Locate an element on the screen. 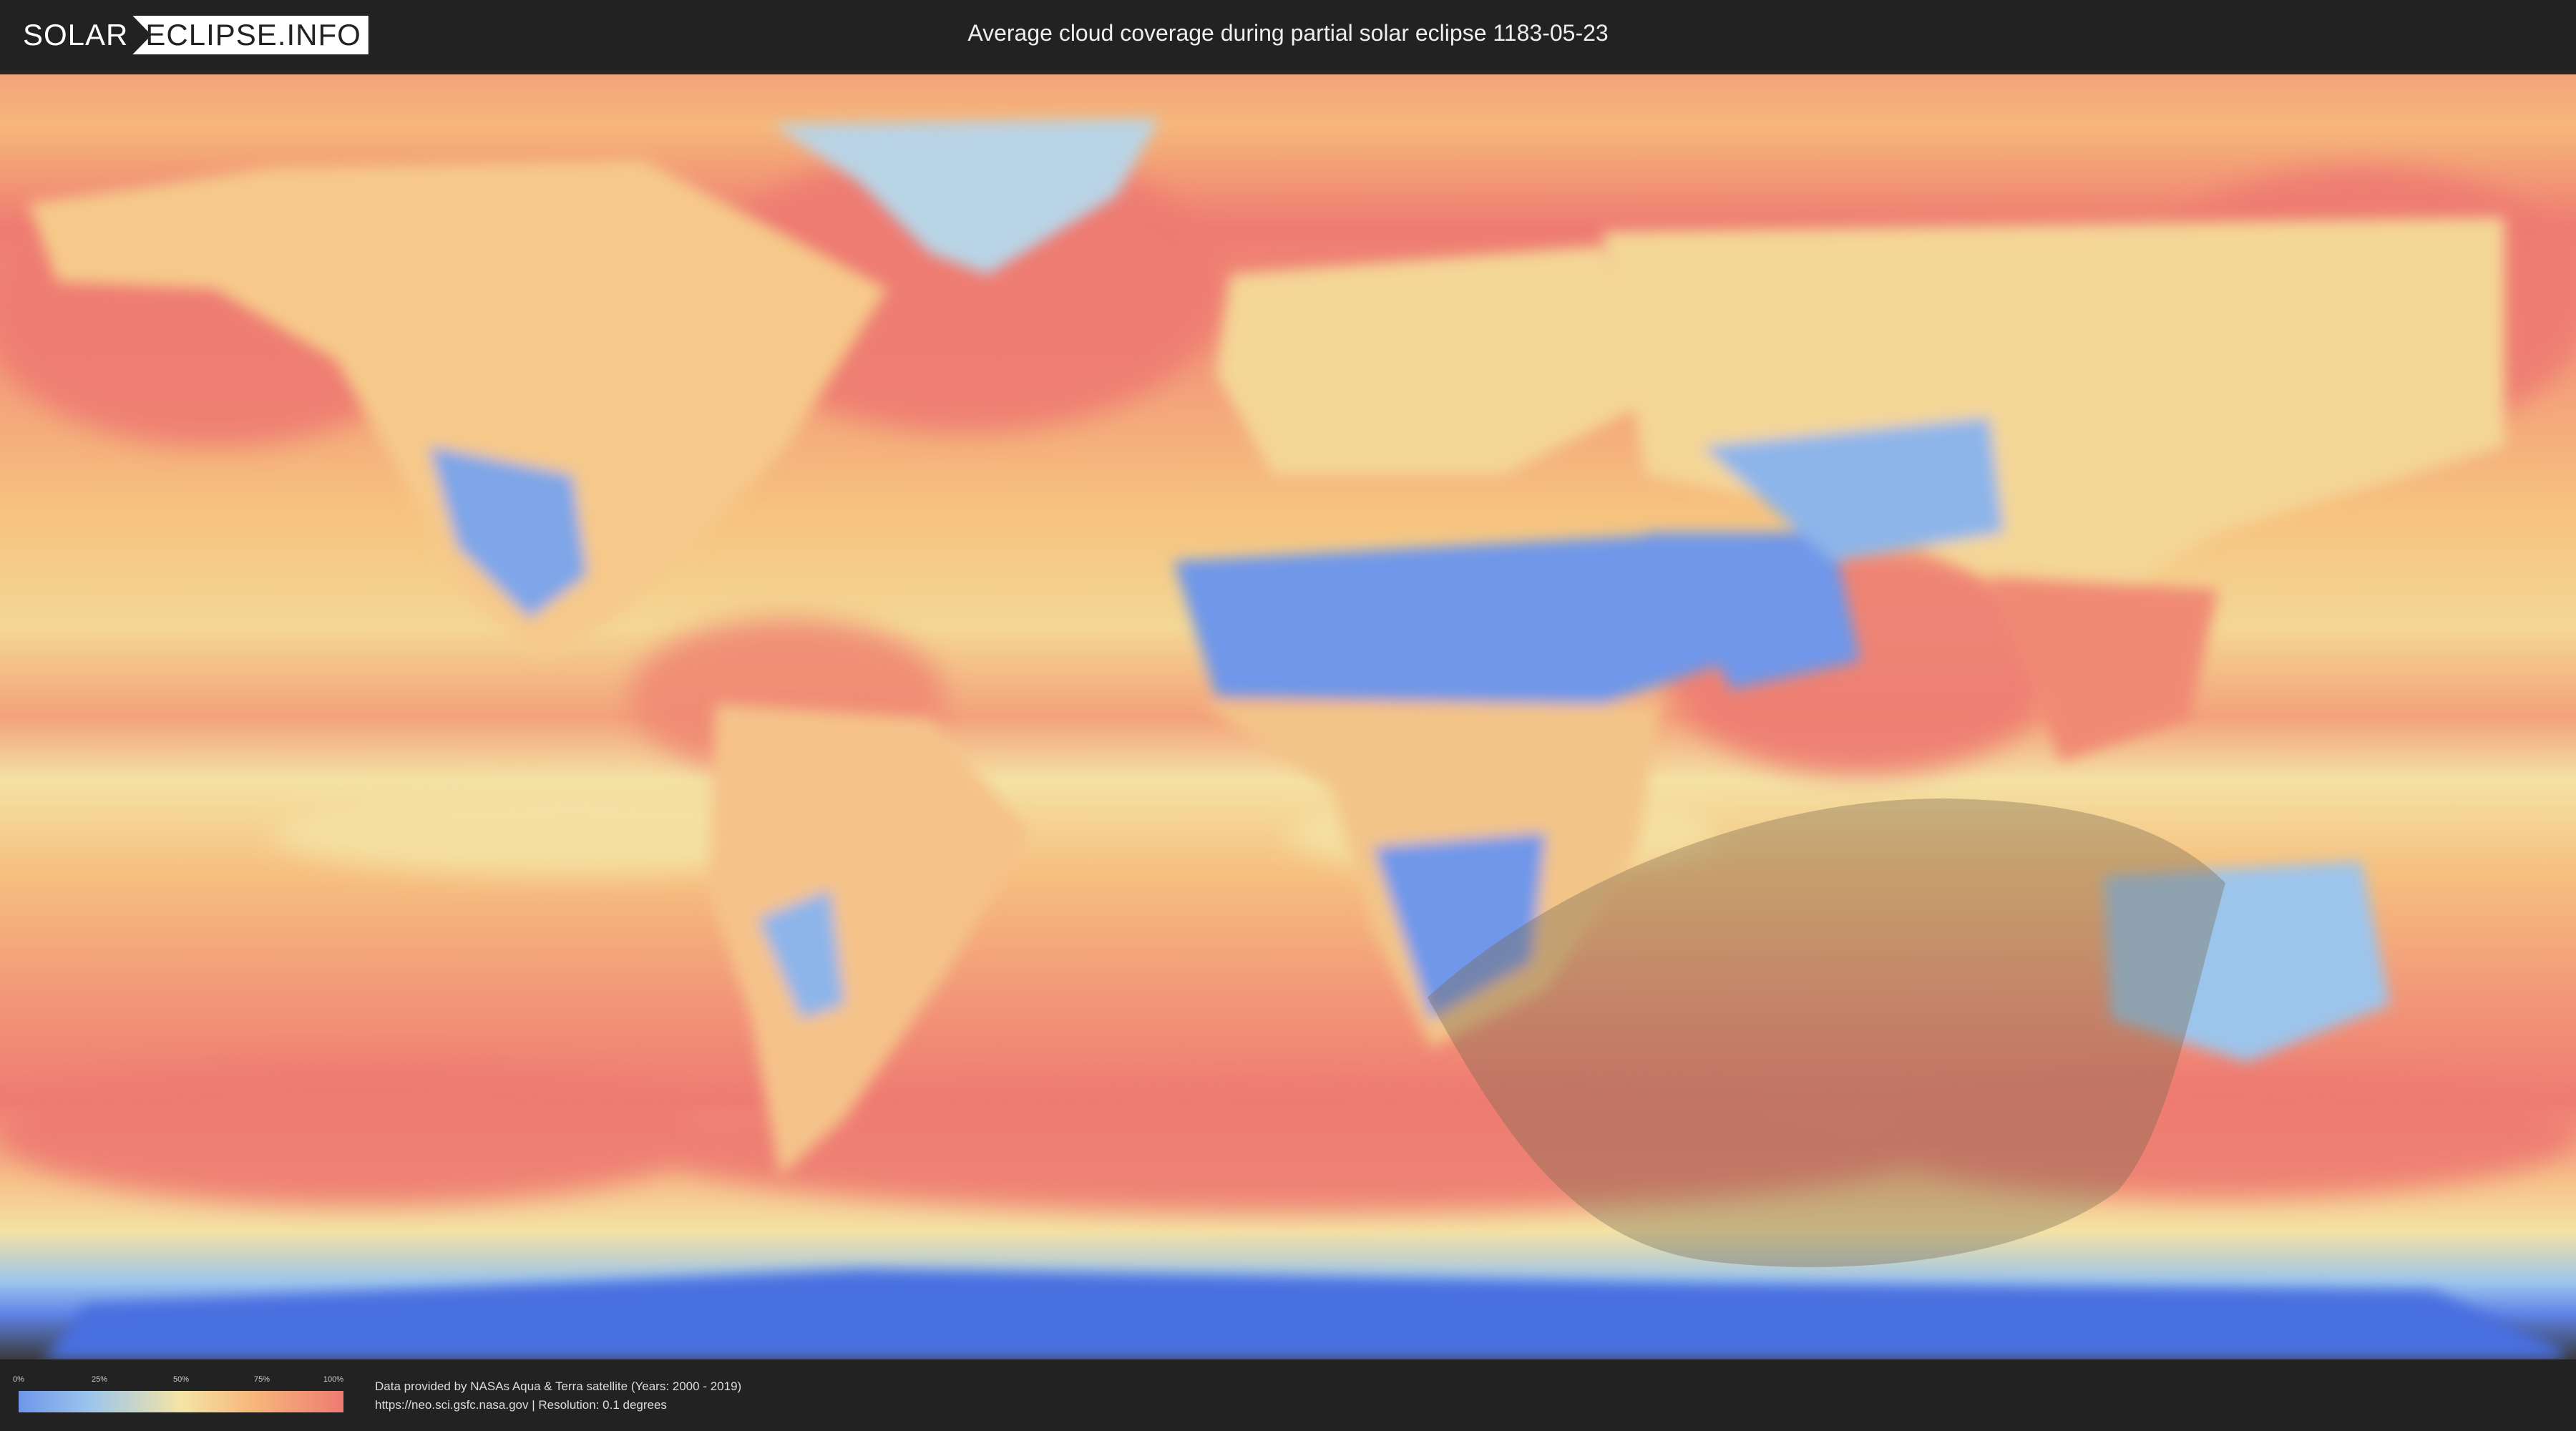 Image resolution: width=2576 pixels, height=1431 pixels. legend-tick: 25% is located at coordinates (100, 1379).